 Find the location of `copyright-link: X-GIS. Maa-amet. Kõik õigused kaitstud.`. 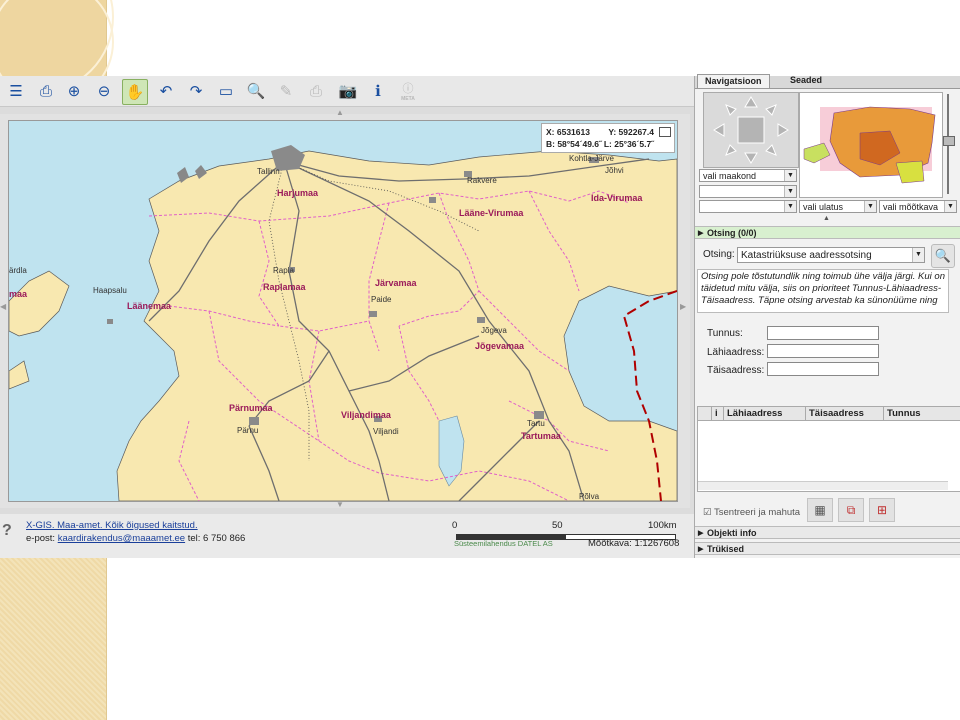

copyright-link: X-GIS. Maa-amet. Kõik õigused kaitstud. is located at coordinates (112, 525).